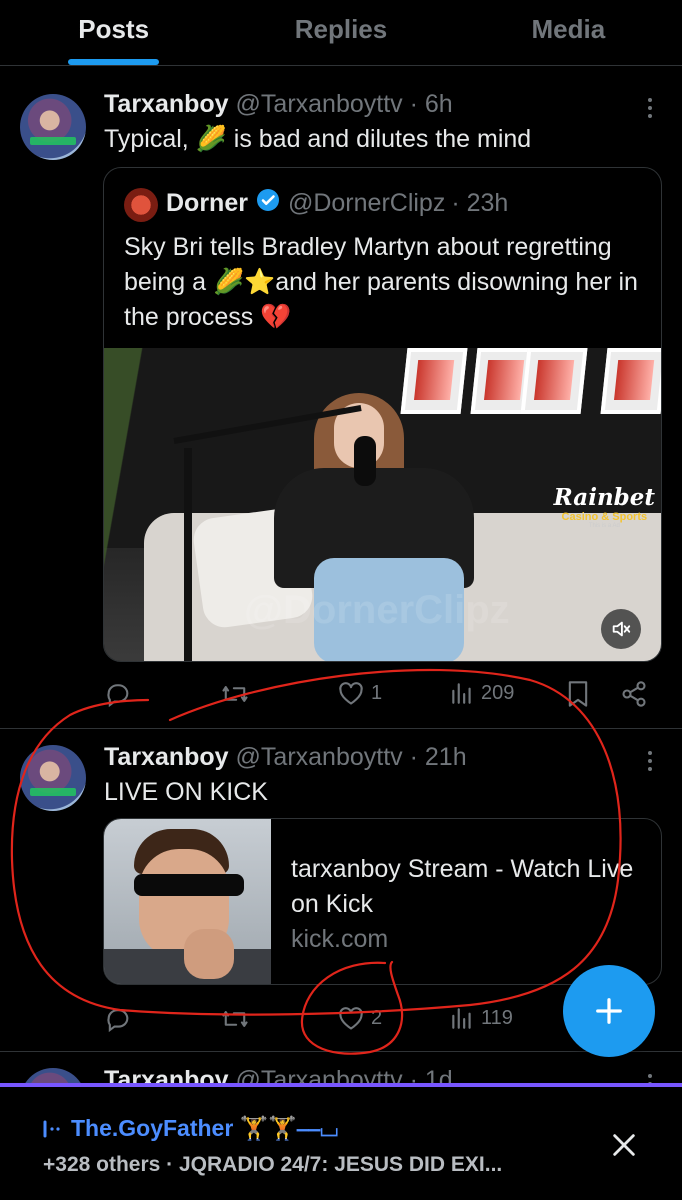 Image resolution: width=682 pixels, height=1200 pixels. Describe the element at coordinates (480, 203) in the screenshot. I see `quoted-post-time: · 23h` at that location.